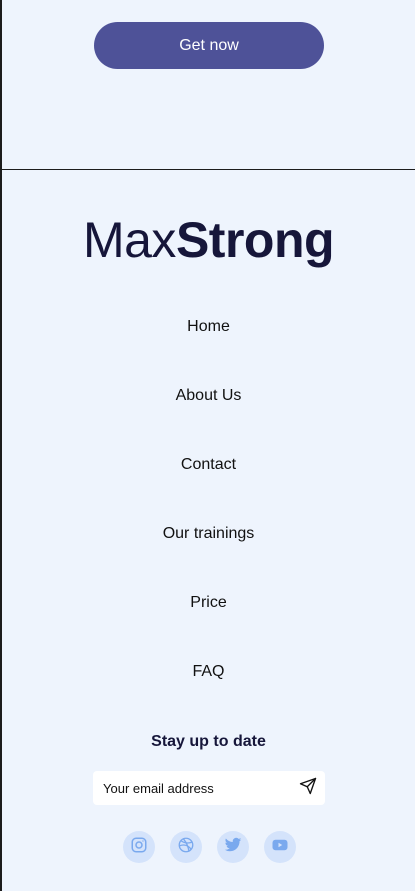 This screenshot has height=891, width=415. I want to click on nav-item-price: Price, so click(208, 617).